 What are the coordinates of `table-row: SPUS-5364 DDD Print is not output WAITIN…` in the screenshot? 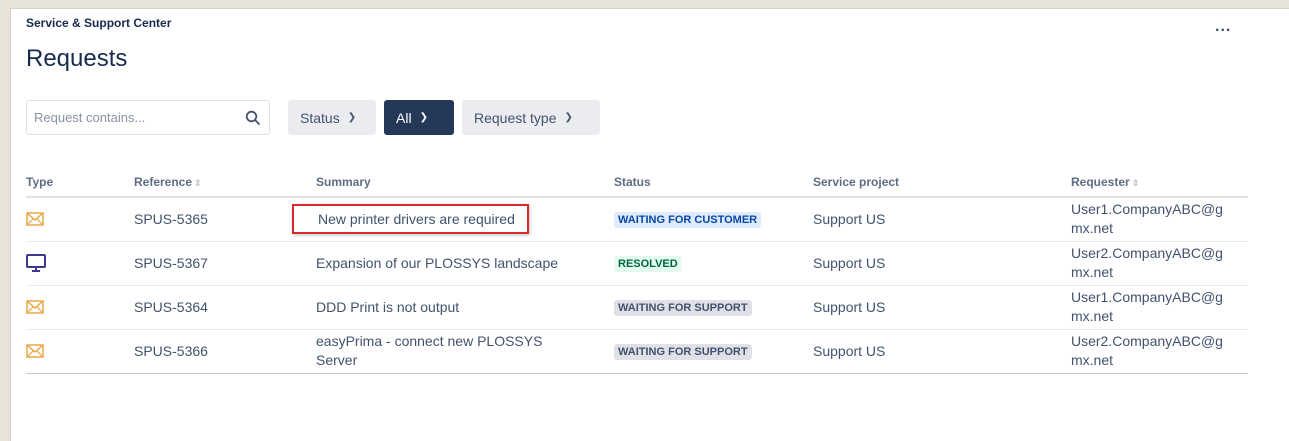 It's located at (637, 307).